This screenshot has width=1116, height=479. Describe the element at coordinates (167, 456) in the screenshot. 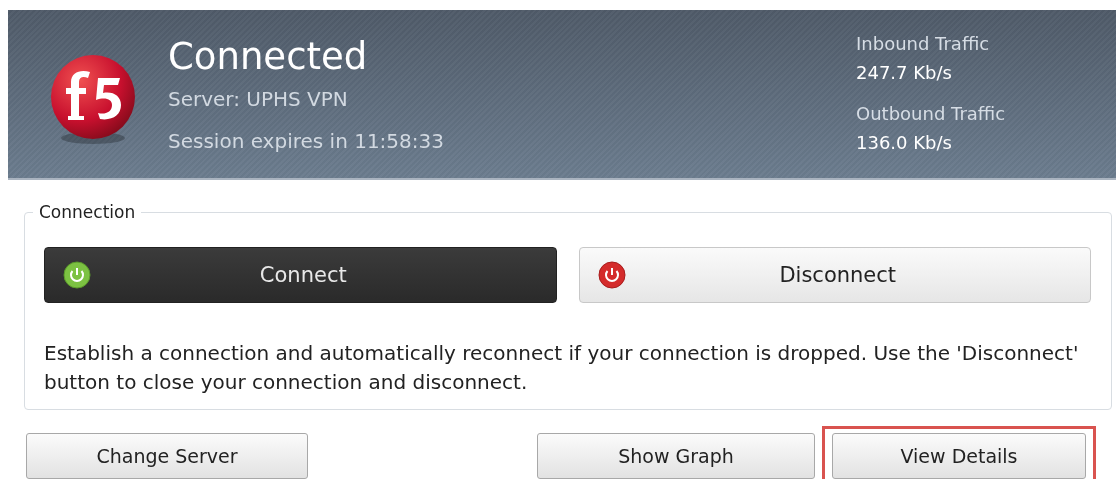

I see `action-button: Change Server` at that location.